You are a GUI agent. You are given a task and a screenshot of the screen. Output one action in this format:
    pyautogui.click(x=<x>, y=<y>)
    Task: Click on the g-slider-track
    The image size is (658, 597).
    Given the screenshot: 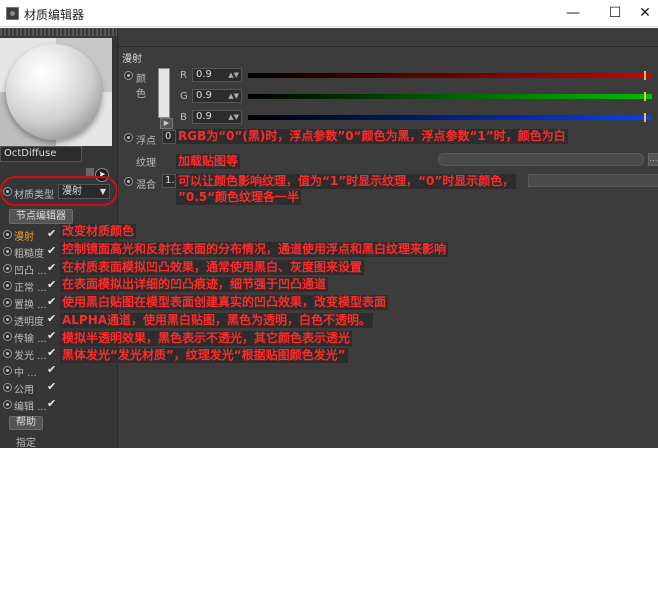 What is the action you would take?
    pyautogui.click(x=450, y=96)
    